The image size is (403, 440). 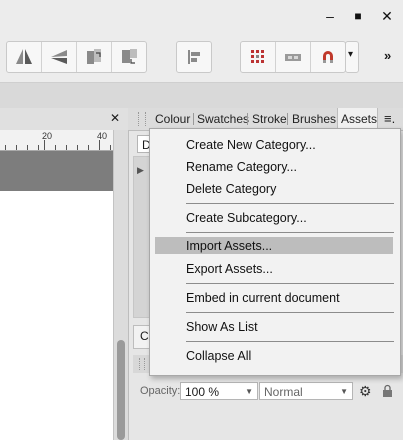 I want to click on flip-vertical-icon, so click(x=59, y=57).